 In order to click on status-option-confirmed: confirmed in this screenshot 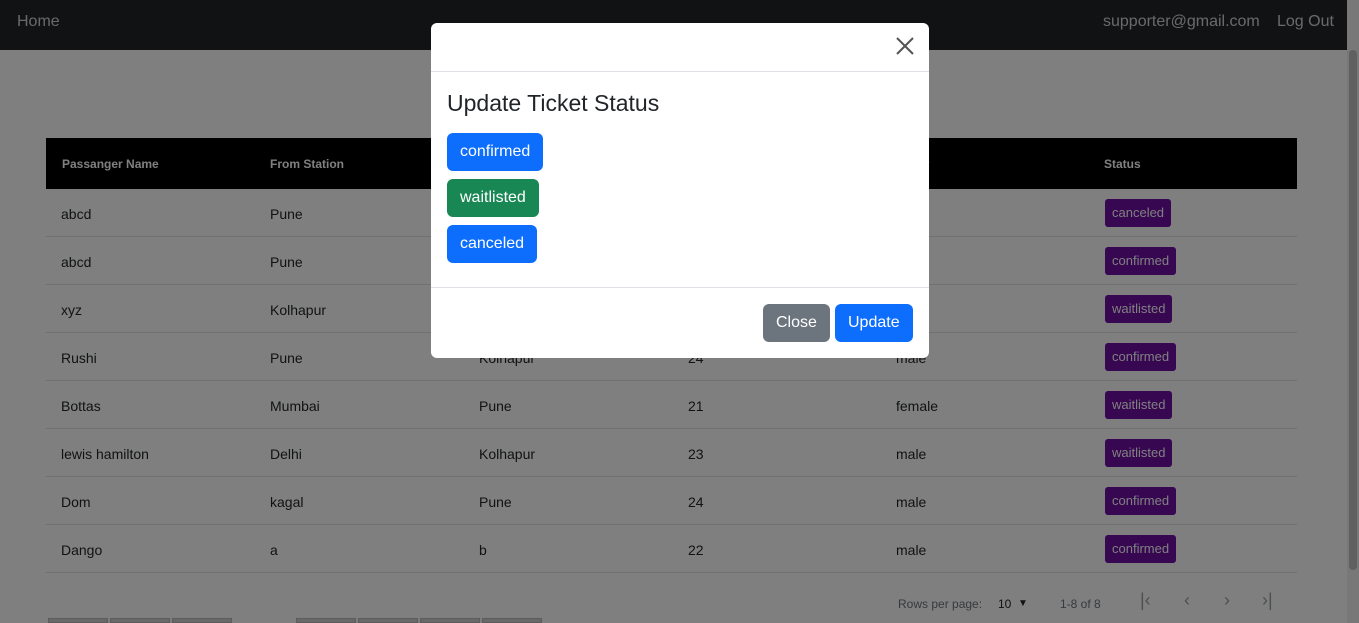, I will do `click(495, 152)`.